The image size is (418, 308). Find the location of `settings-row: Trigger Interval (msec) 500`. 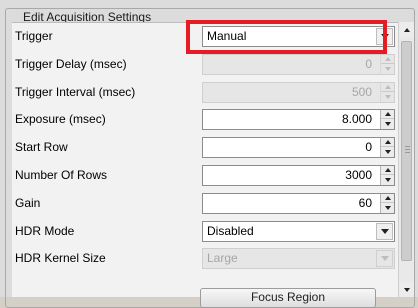

settings-row: Trigger Interval (msec) 500 is located at coordinates (205, 92).